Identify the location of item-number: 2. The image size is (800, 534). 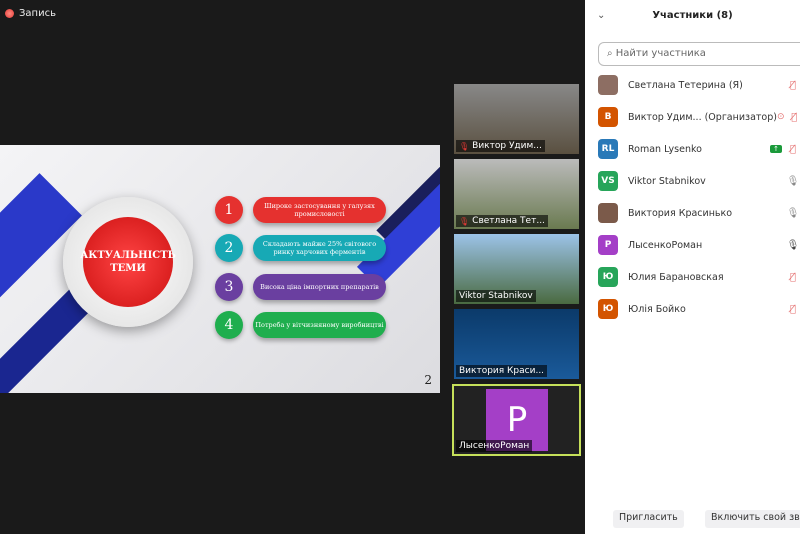
(229, 248).